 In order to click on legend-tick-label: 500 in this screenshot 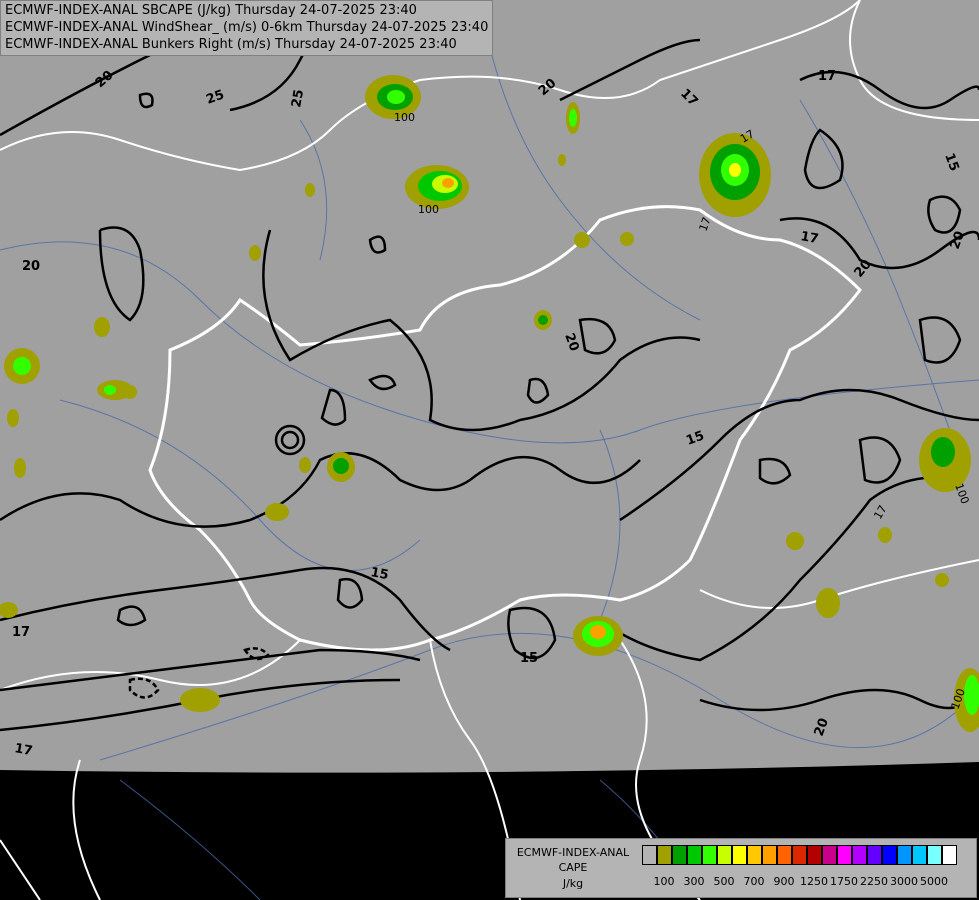, I will do `click(724, 881)`.